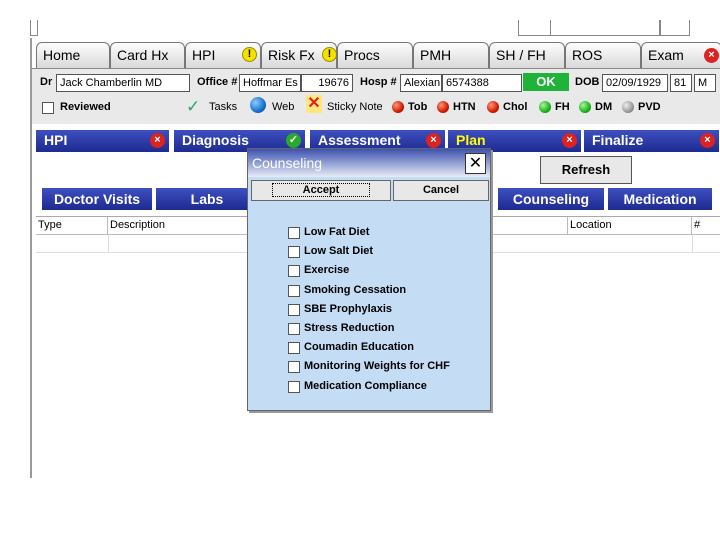  I want to click on tab-counseling: Counseling, so click(551, 199).